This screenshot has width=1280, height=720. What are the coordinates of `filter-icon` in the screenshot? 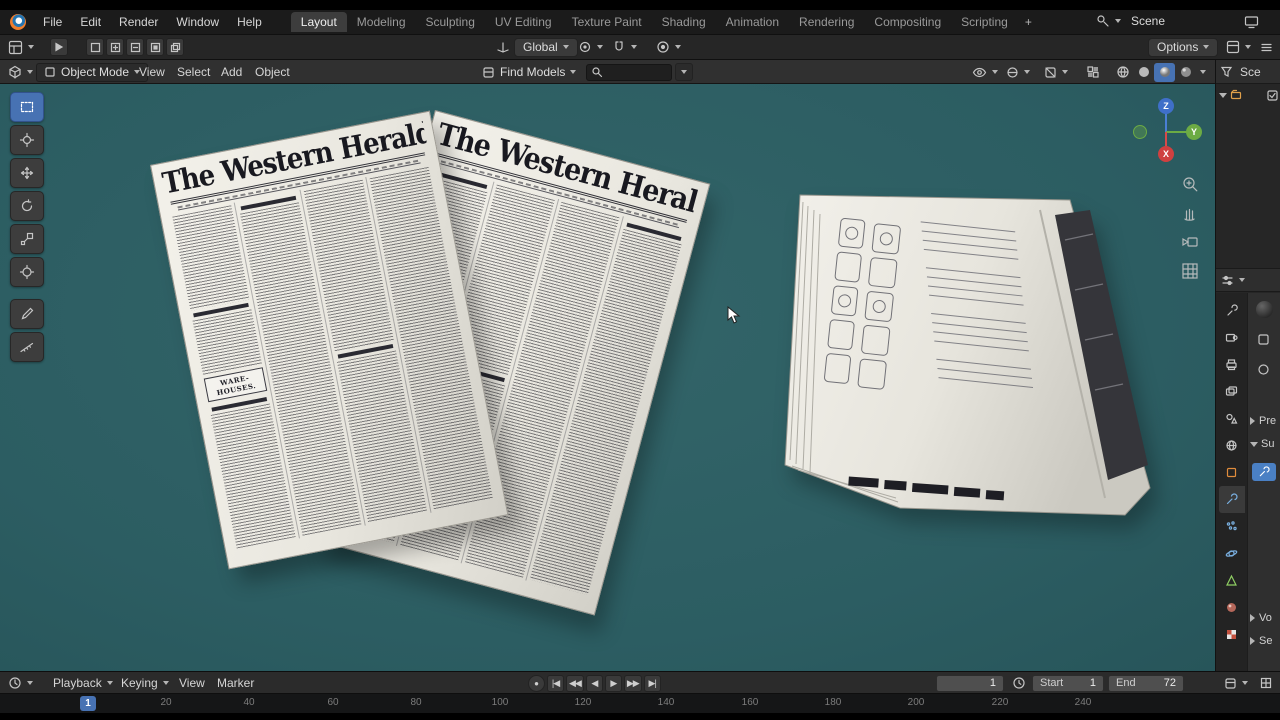 It's located at (1226, 71).